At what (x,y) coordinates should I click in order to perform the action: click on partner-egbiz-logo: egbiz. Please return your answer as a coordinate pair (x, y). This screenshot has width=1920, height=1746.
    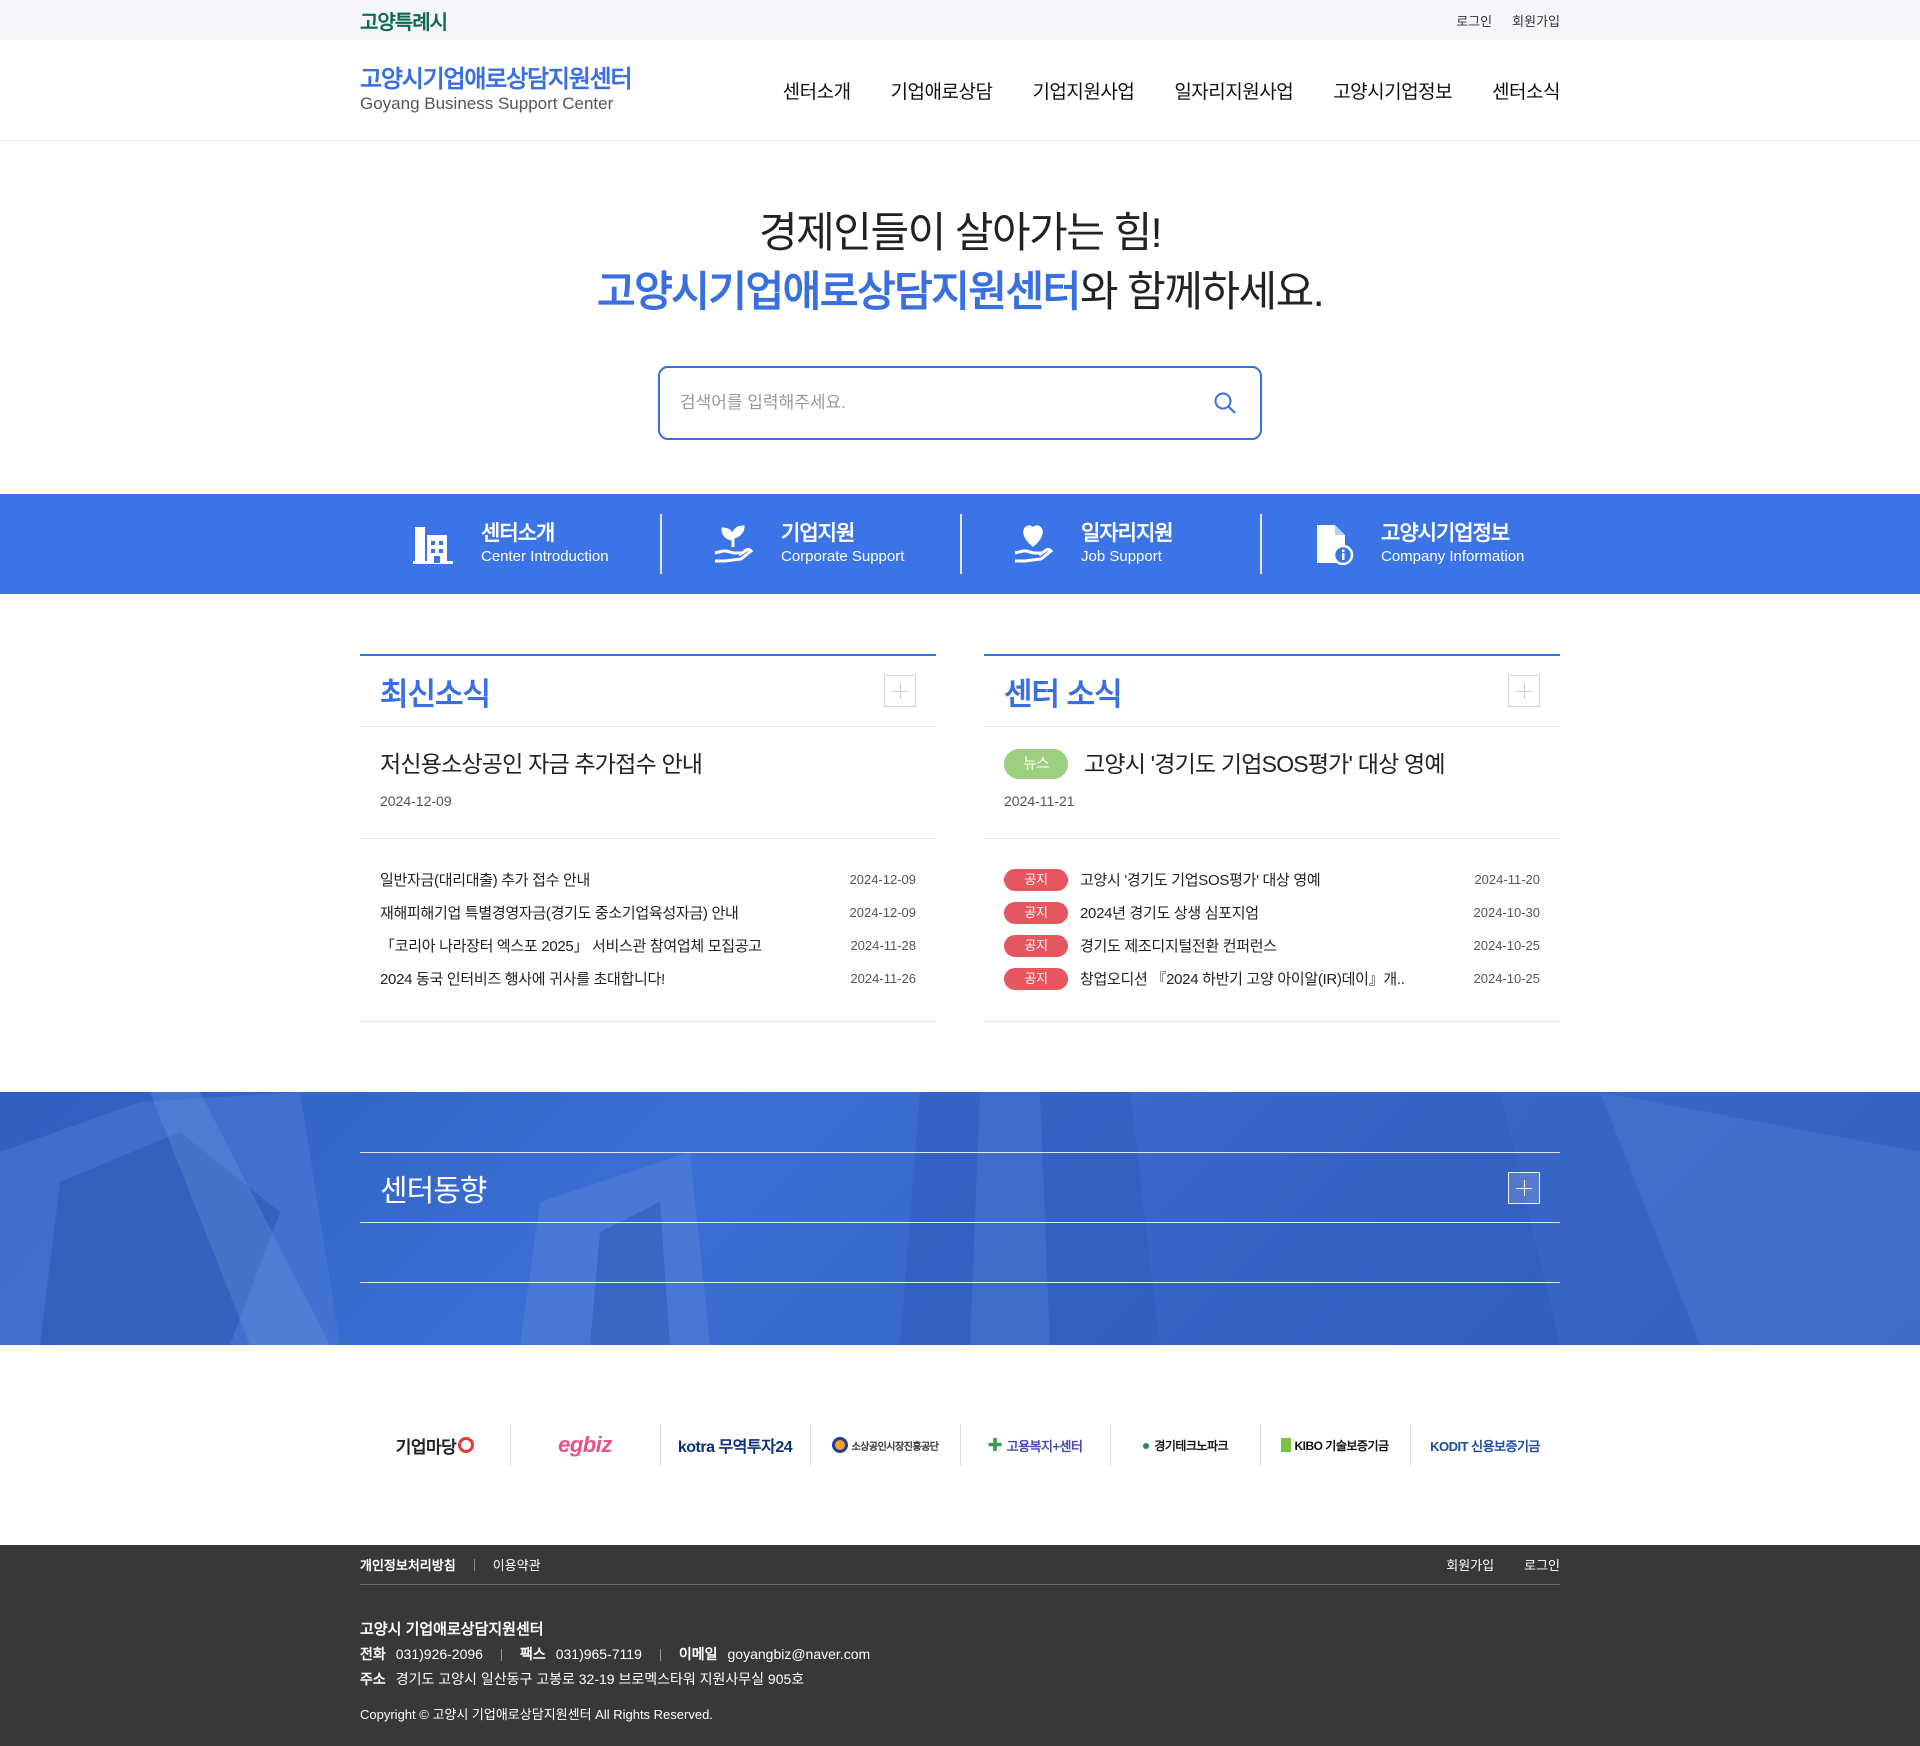
    Looking at the image, I should click on (585, 1445).